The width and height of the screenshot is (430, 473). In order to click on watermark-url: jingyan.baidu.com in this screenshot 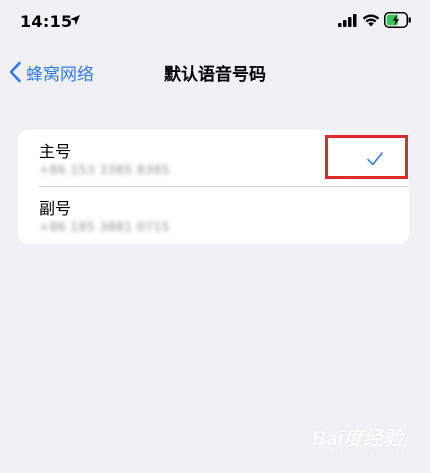, I will do `click(366, 454)`.